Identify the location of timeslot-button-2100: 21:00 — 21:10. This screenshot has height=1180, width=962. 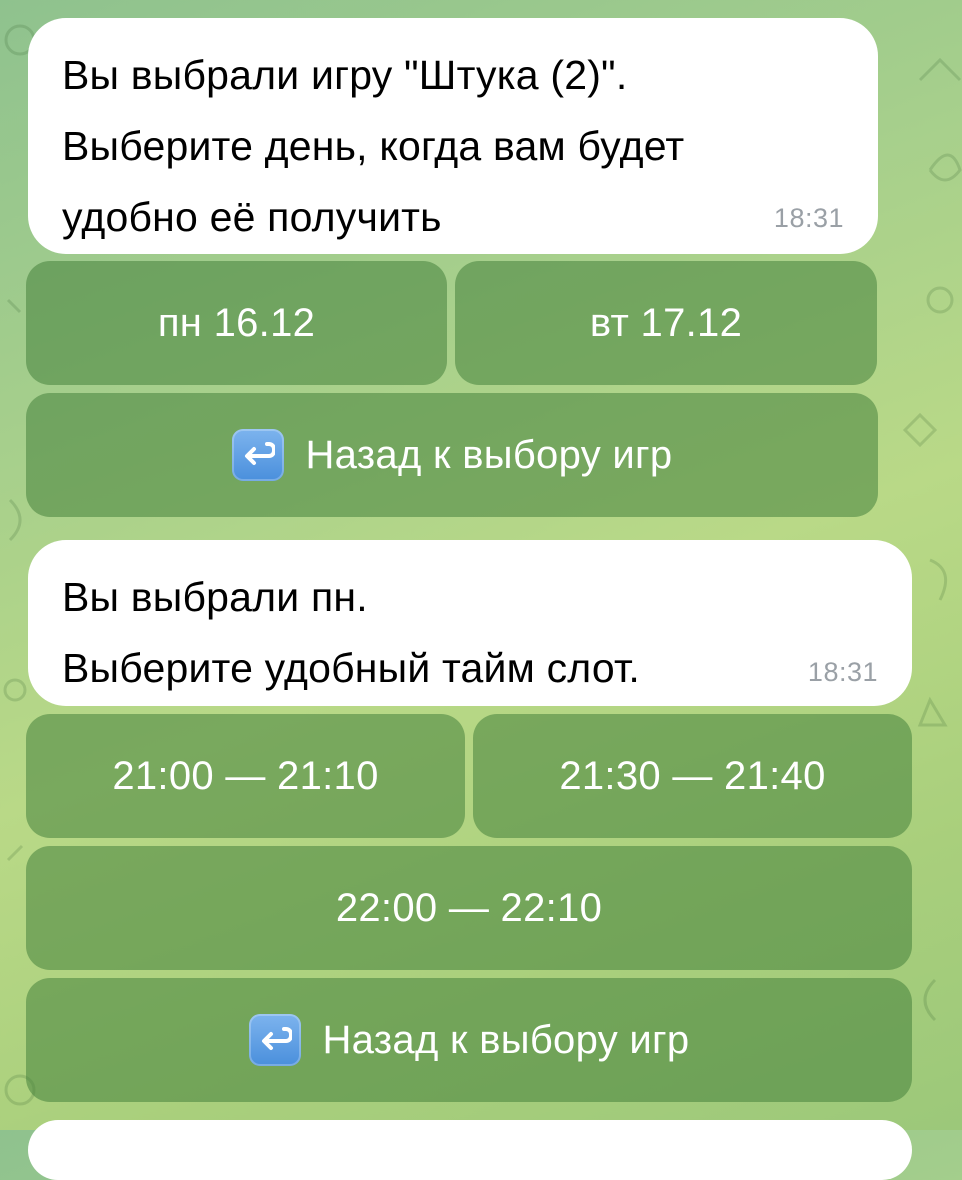
(245, 776).